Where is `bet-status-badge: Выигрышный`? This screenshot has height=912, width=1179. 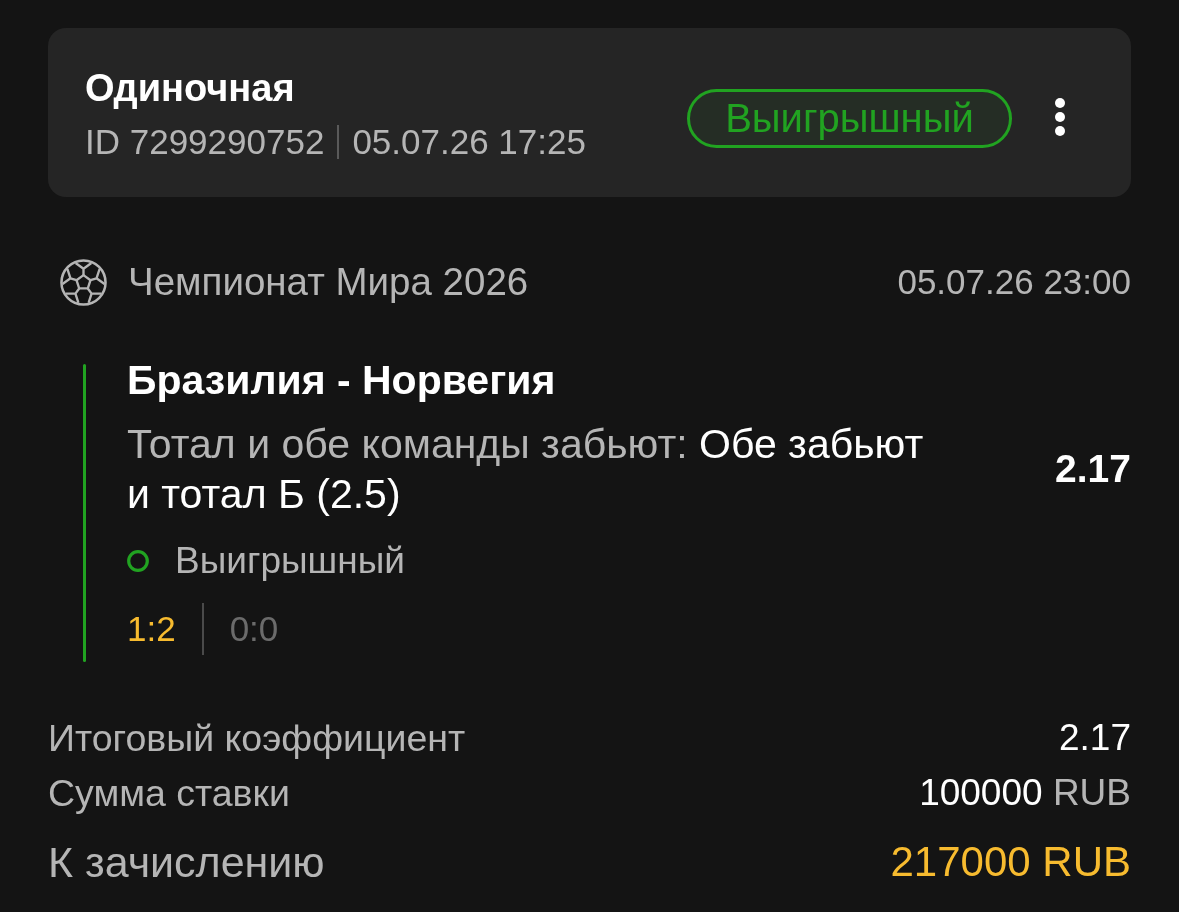 bet-status-badge: Выигрышный is located at coordinates (849, 118).